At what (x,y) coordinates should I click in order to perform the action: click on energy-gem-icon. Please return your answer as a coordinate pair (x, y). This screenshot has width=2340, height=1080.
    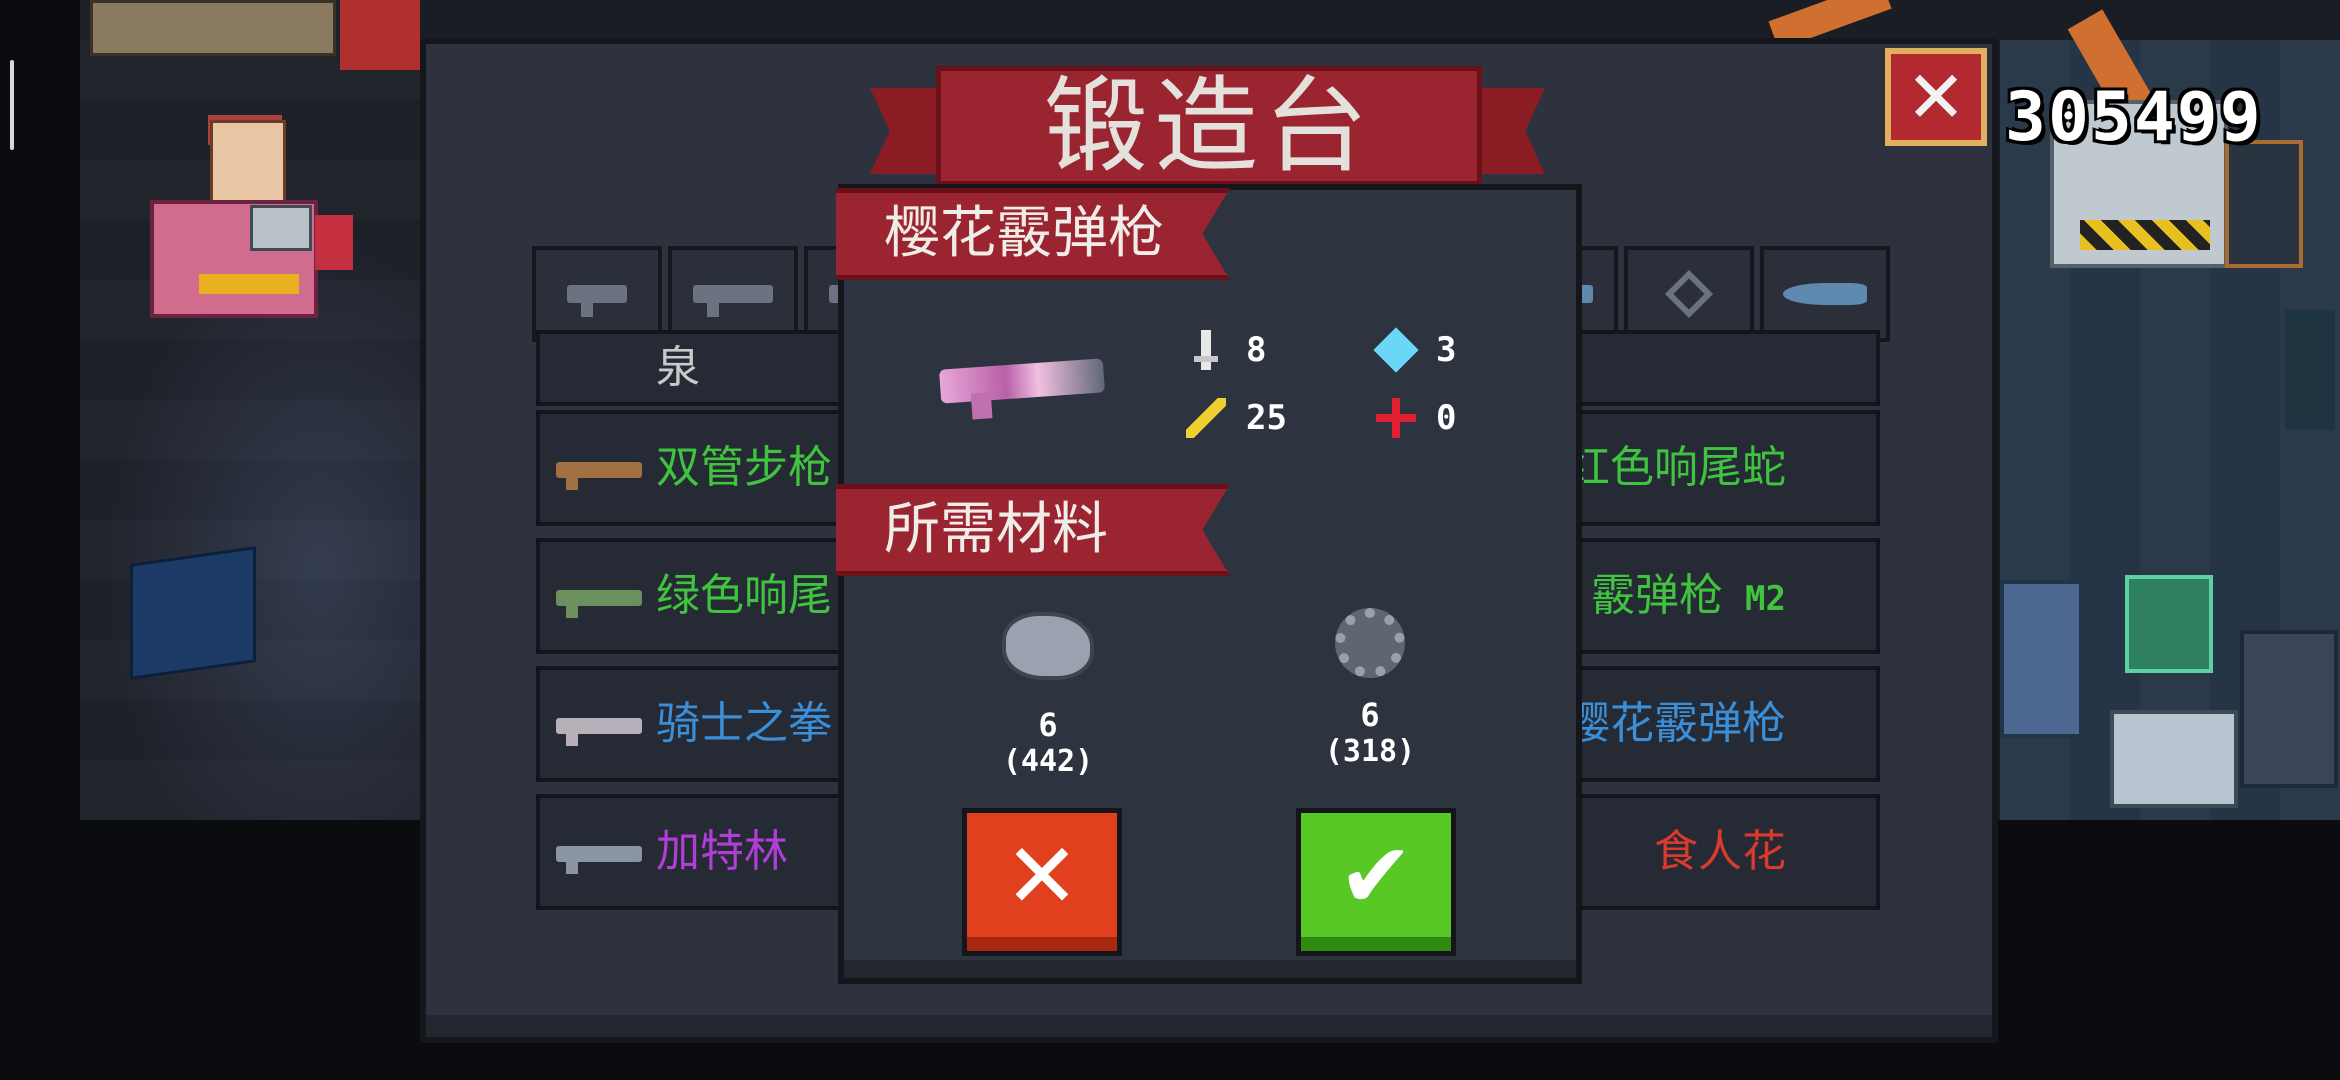
    Looking at the image, I should click on (1396, 350).